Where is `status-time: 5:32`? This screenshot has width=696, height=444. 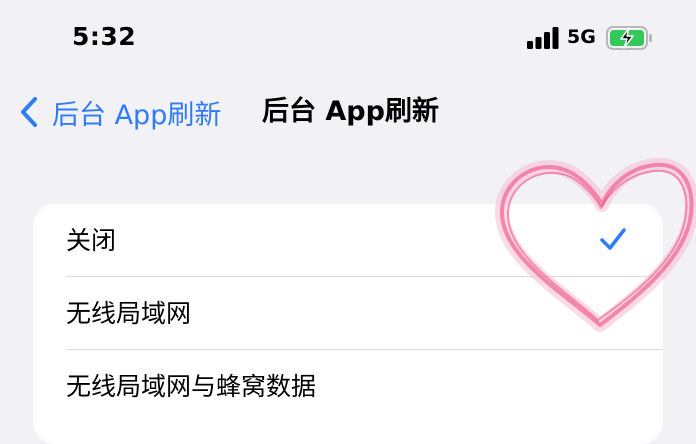 status-time: 5:32 is located at coordinates (104, 36).